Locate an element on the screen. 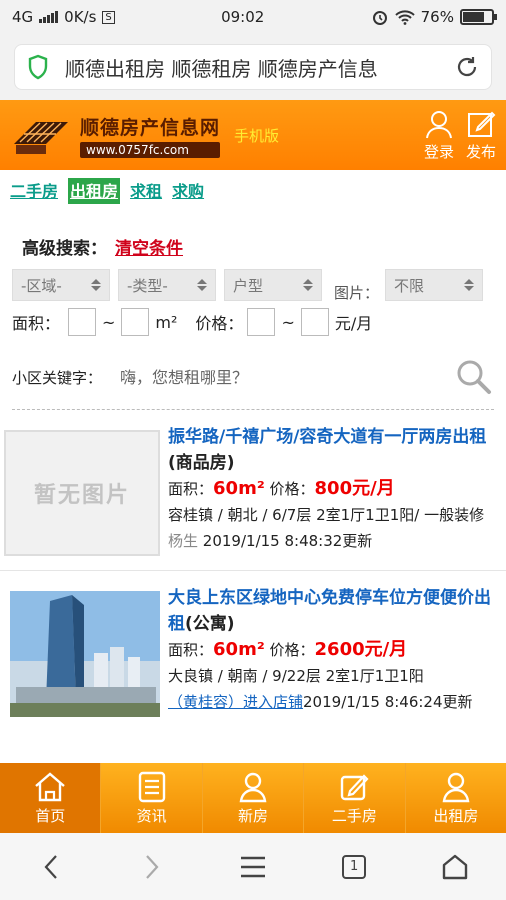 Image resolution: width=506 pixels, height=900 pixels. site-header: 顺德房产信息网 www.0757fc.com 手机版 登录 发布 is located at coordinates (253, 135).